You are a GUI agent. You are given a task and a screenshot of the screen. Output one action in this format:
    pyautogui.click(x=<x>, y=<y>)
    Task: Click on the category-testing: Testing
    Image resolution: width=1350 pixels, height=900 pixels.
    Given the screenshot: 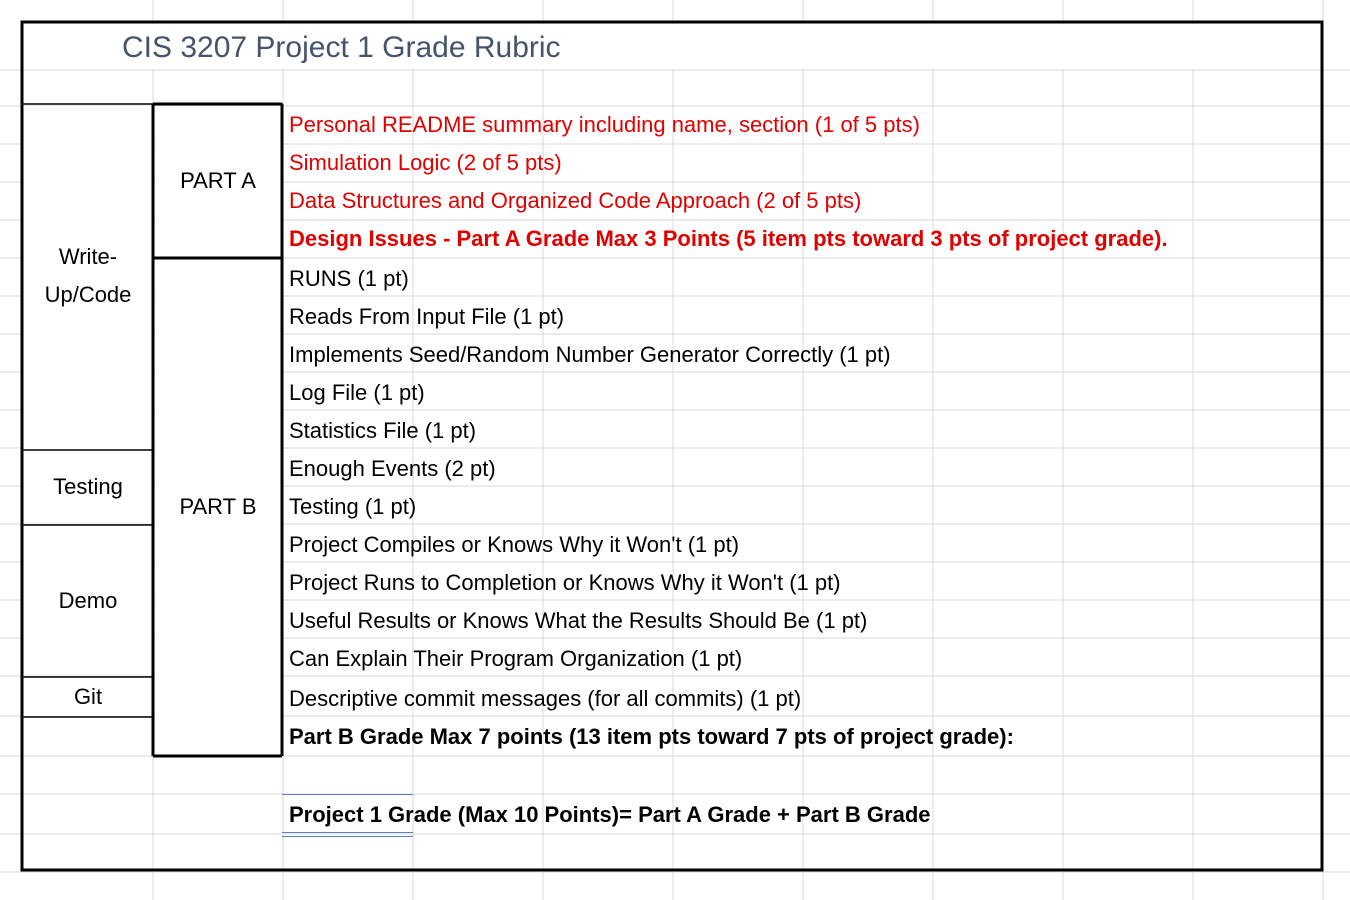 What is the action you would take?
    pyautogui.click(x=88, y=486)
    